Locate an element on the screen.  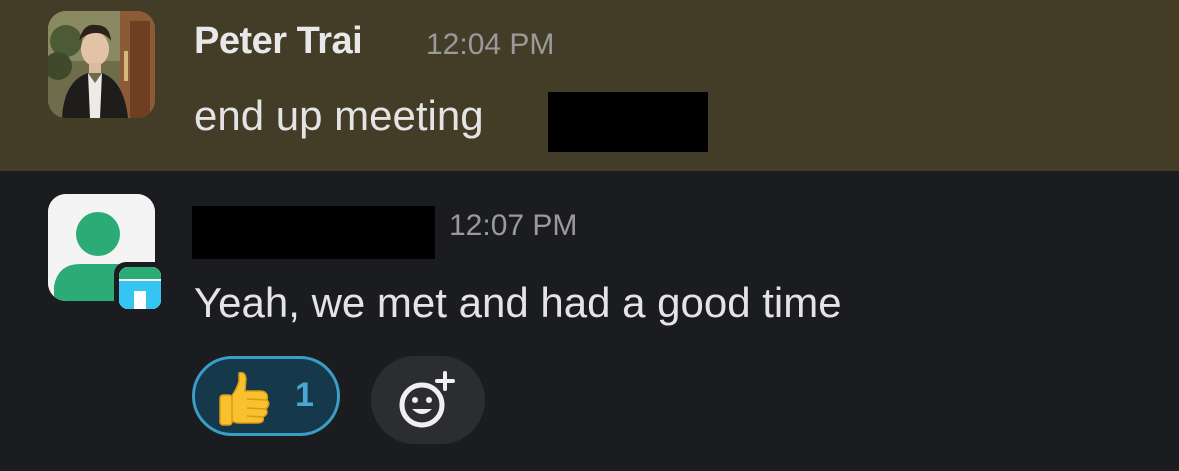
message-timestamp: 12:04 PM is located at coordinates (490, 45).